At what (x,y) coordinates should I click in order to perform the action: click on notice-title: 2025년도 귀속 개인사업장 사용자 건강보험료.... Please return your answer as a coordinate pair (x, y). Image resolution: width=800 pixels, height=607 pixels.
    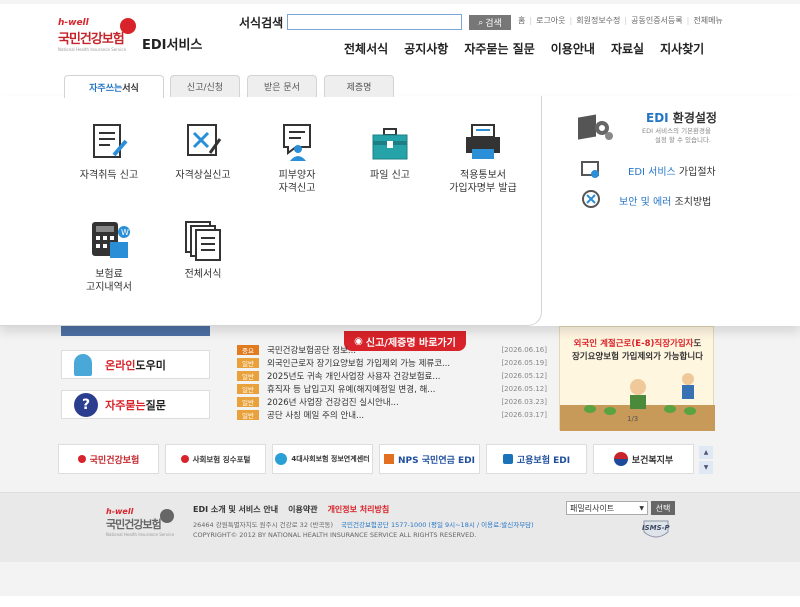
    Looking at the image, I should click on (354, 376).